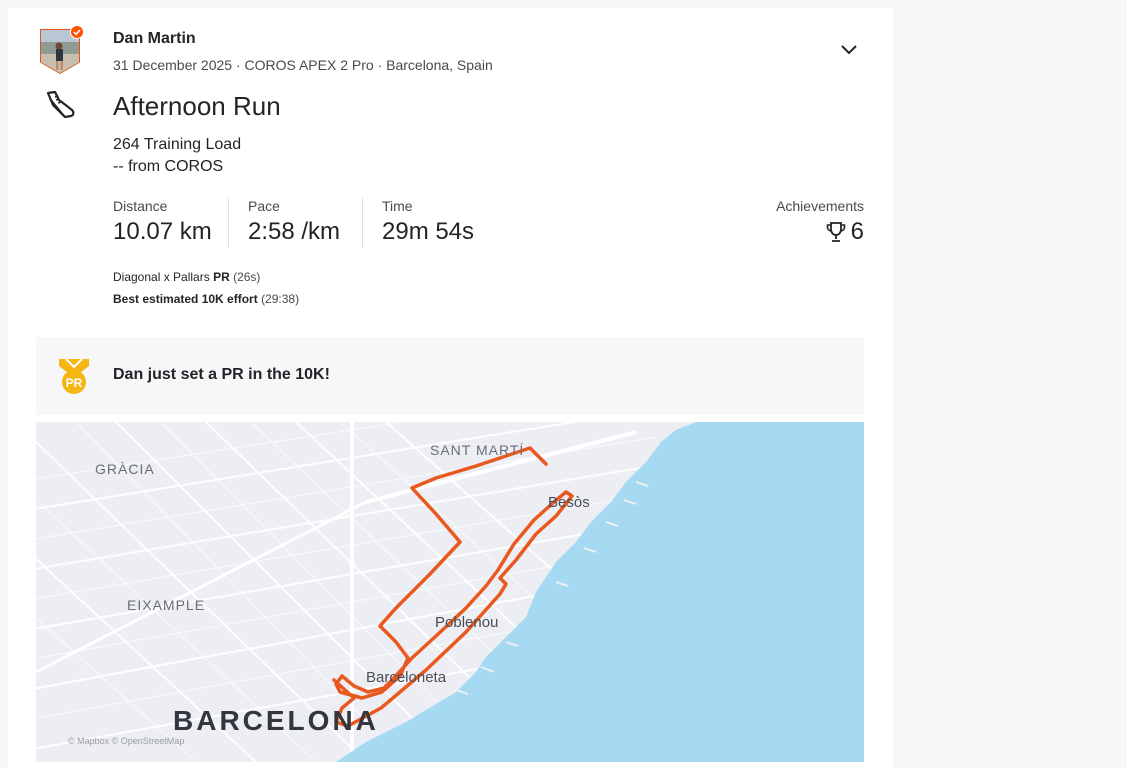 The width and height of the screenshot is (1127, 768). I want to click on training-load: 264 Training Load, so click(177, 144).